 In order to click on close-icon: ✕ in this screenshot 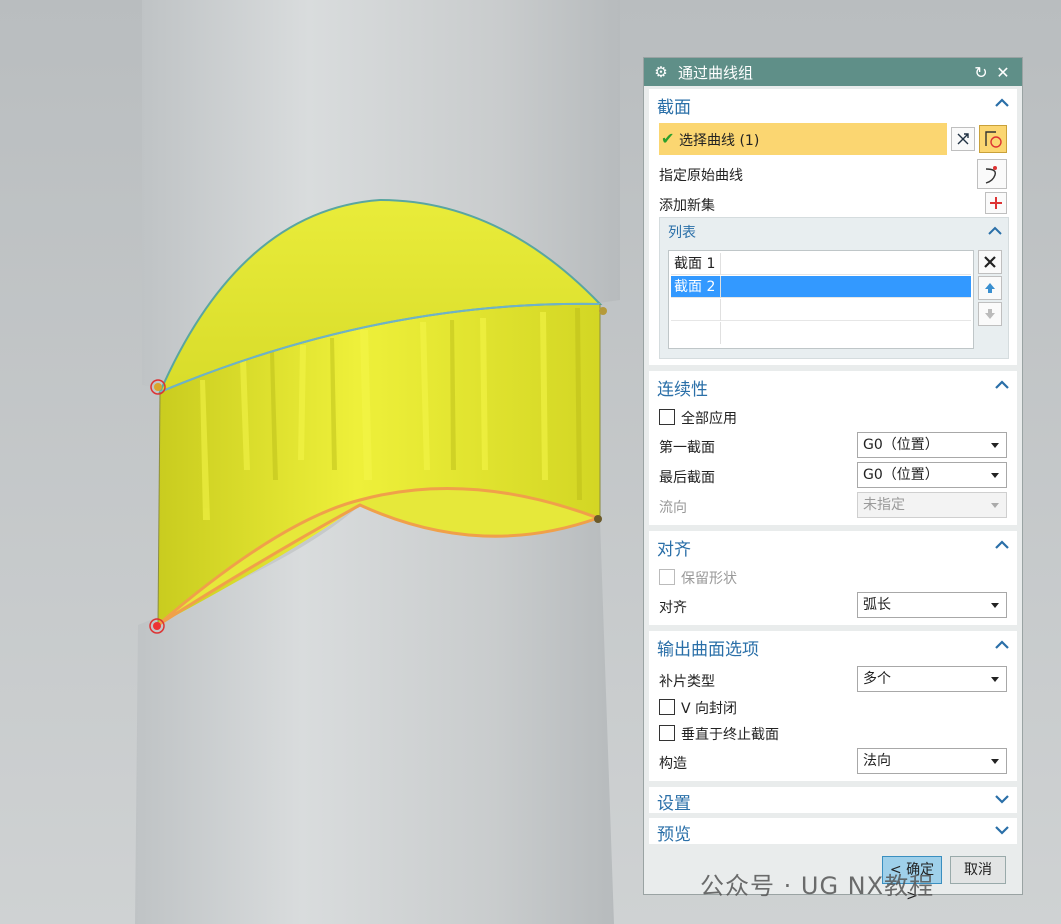, I will do `click(1003, 72)`.